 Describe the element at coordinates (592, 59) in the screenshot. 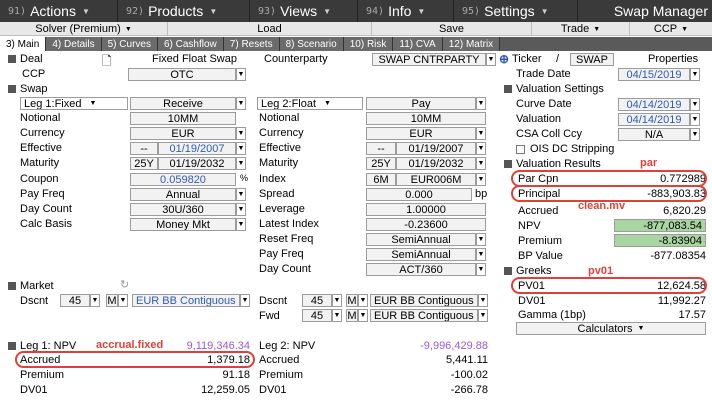

I see `ticker-field: SWAP` at that location.